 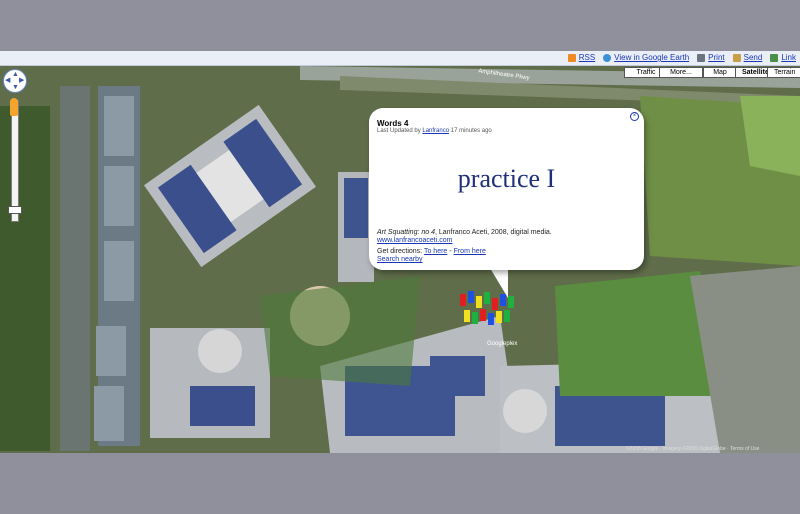 I want to click on link-link: Link, so click(x=783, y=57).